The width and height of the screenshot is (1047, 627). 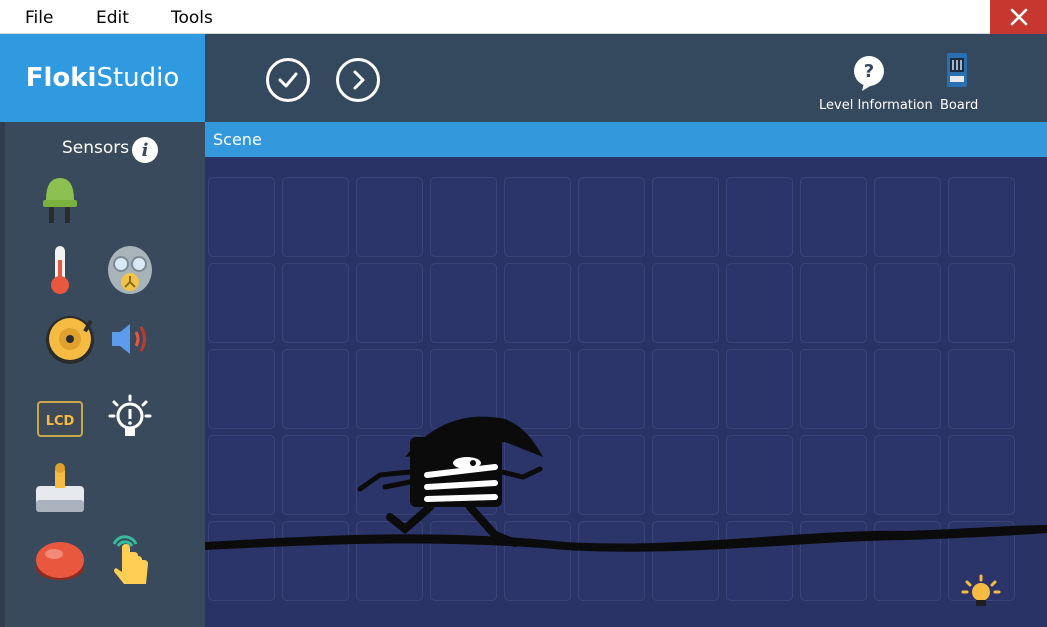 I want to click on red-button-icon, so click(x=60, y=561).